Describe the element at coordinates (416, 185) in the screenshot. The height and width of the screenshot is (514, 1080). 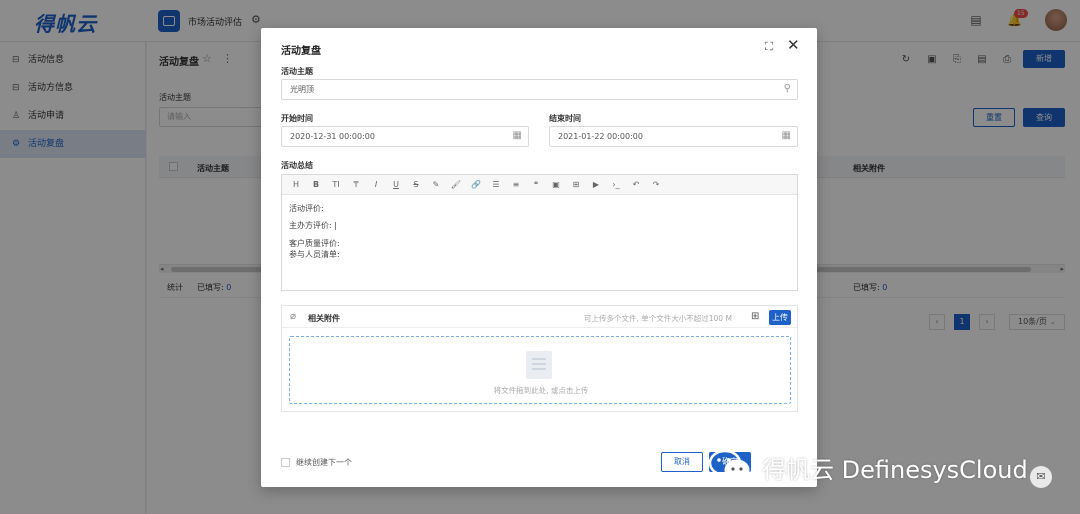
I see `strikethrough-button: S` at that location.